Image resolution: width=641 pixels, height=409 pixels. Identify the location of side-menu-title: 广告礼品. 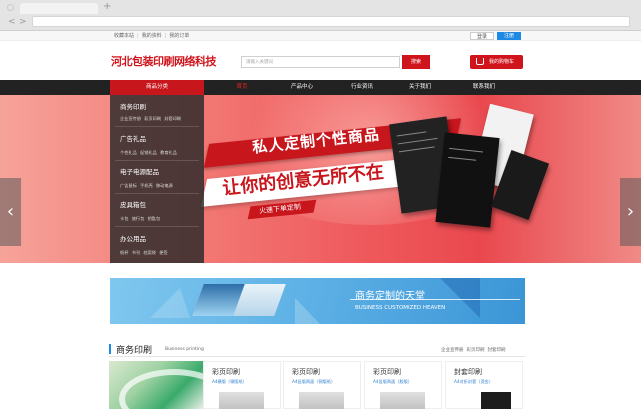
(133, 138).